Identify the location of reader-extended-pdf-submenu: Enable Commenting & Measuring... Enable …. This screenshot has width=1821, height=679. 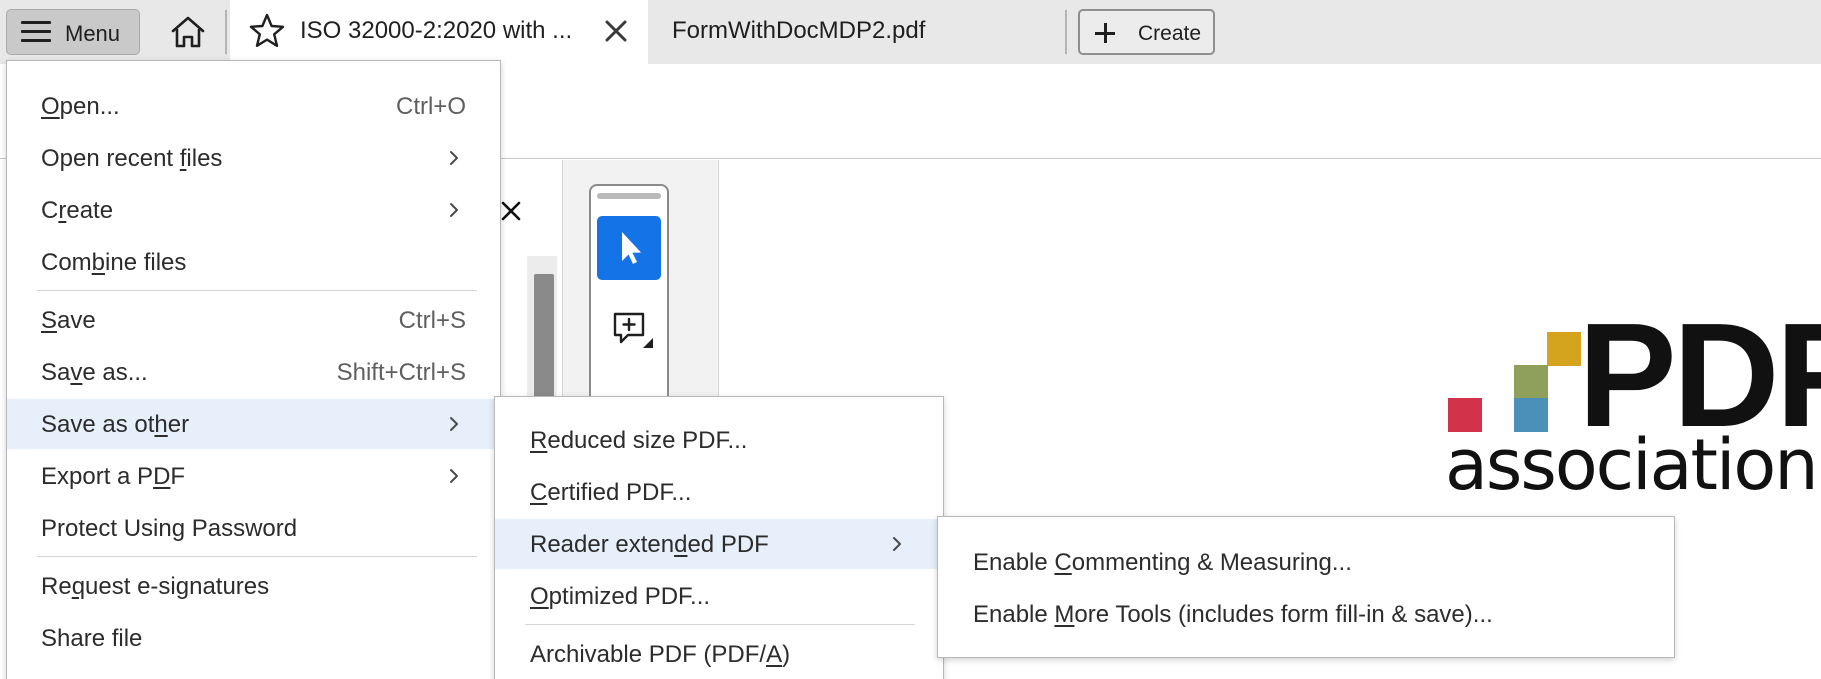
(1306, 587).